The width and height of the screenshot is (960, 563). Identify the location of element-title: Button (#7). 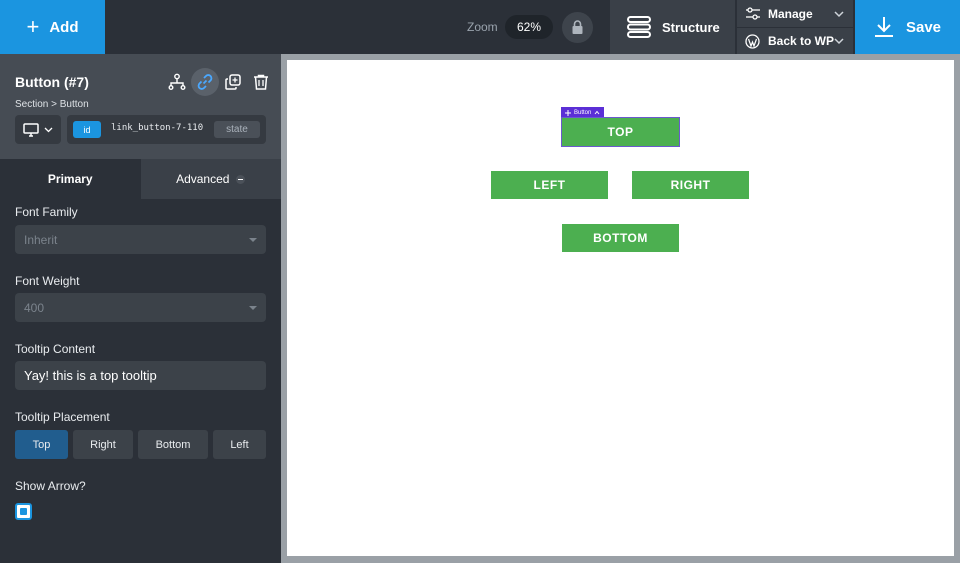
(52, 82).